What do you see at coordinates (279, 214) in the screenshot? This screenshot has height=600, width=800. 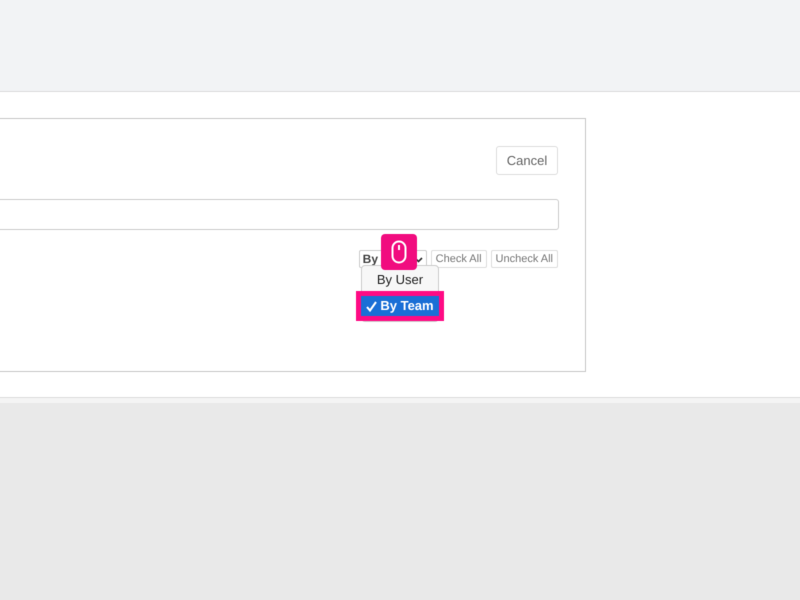 I see `text-field` at bounding box center [279, 214].